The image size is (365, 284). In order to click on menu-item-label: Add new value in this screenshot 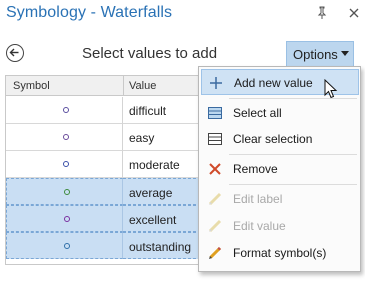, I will do `click(273, 83)`.